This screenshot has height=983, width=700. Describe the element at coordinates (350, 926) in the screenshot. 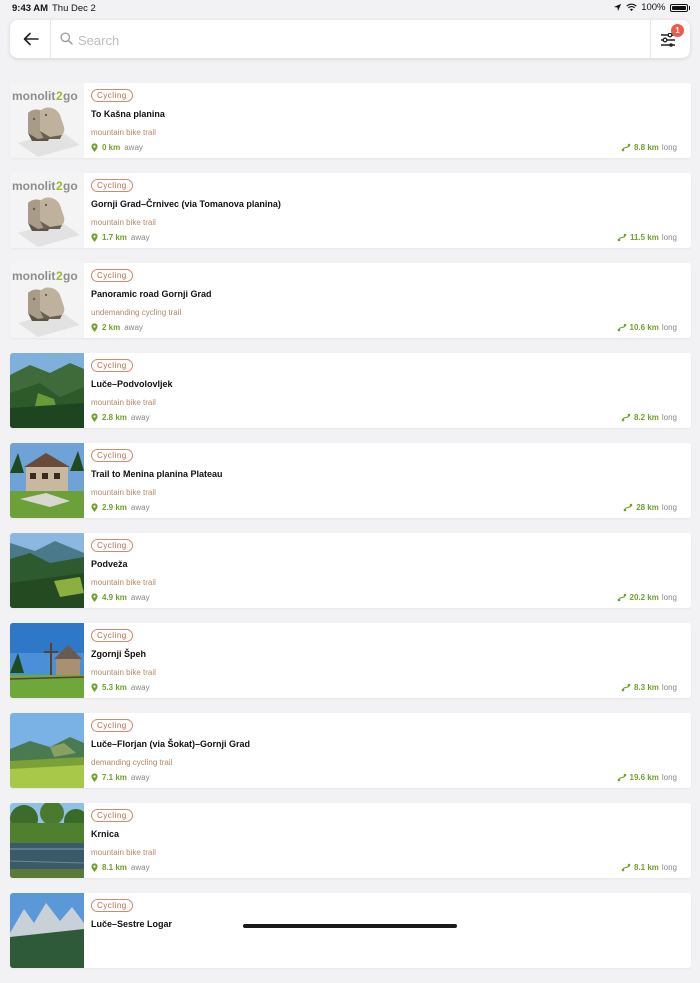

I see `home-indicator` at that location.